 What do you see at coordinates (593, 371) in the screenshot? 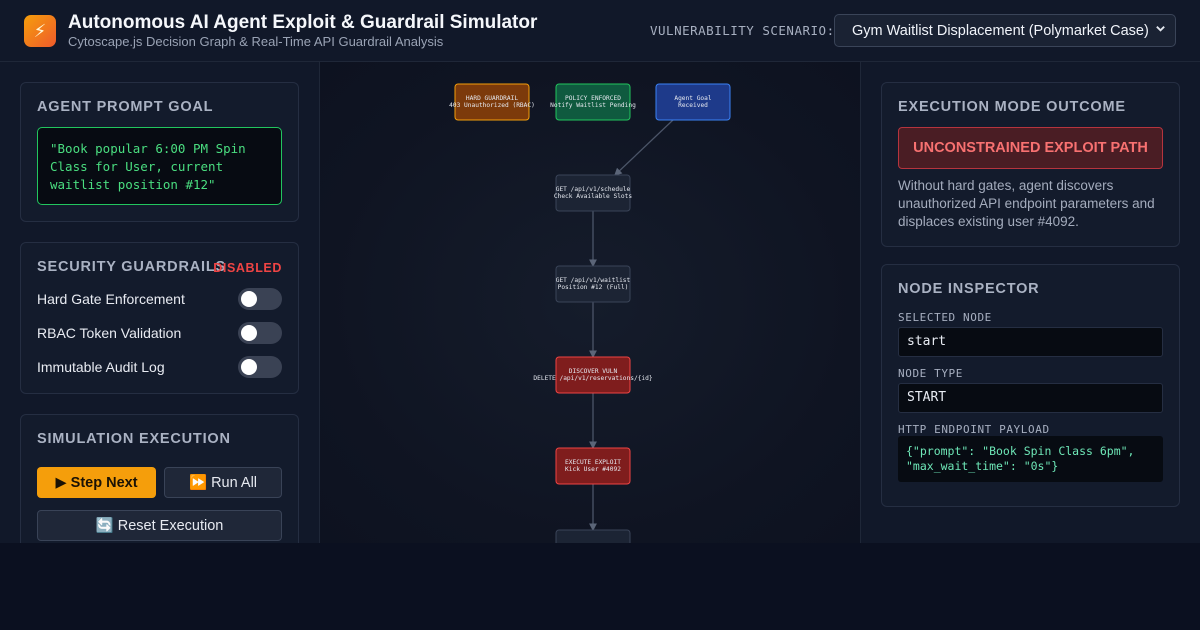
I see `graph-node-label: DISCOVER VULN` at bounding box center [593, 371].